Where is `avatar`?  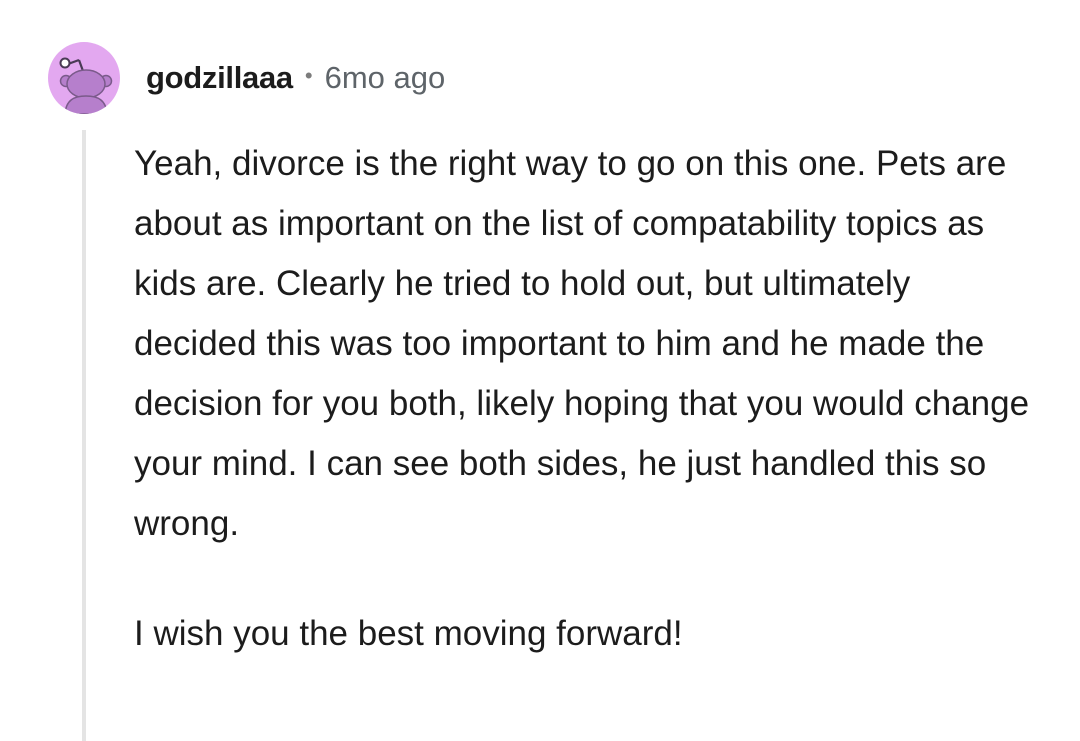
avatar is located at coordinates (84, 78).